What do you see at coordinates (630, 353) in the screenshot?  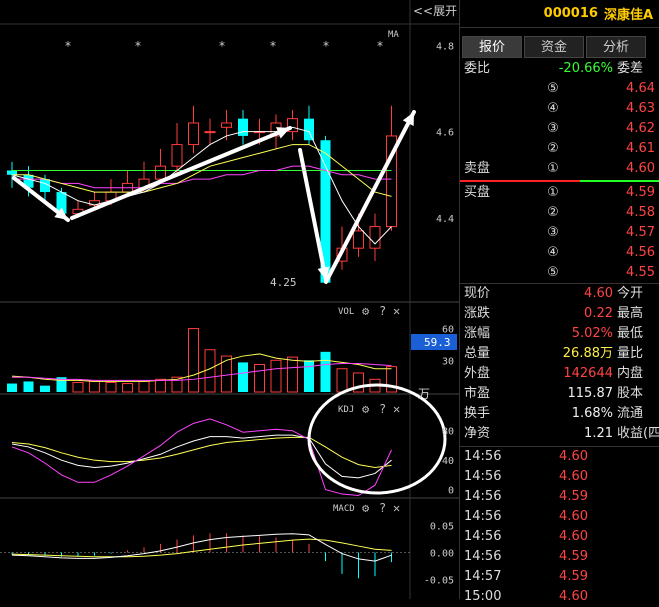 I see `stat-tail-label: 量比` at bounding box center [630, 353].